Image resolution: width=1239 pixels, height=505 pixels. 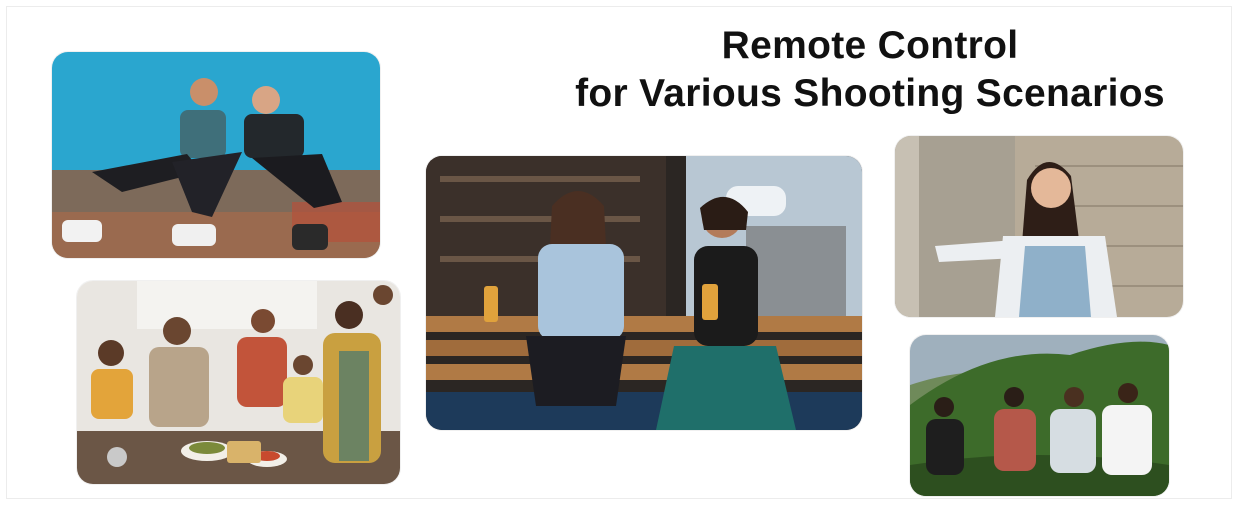 I want to click on woman-by-wall-image, so click(x=1039, y=226).